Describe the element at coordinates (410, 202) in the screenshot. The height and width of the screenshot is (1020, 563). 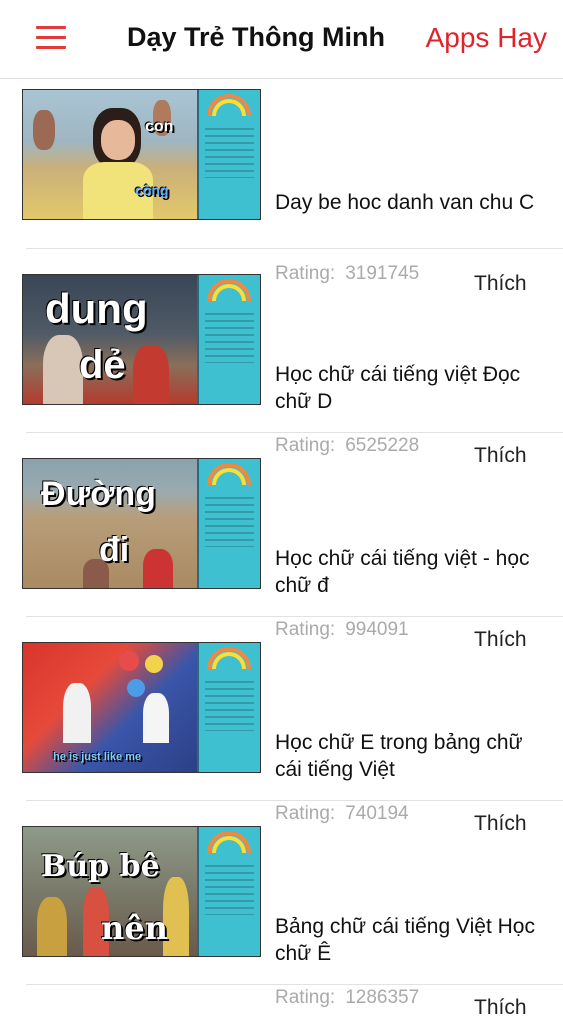
I see `video-title: Day be hoc danh van chu C` at that location.